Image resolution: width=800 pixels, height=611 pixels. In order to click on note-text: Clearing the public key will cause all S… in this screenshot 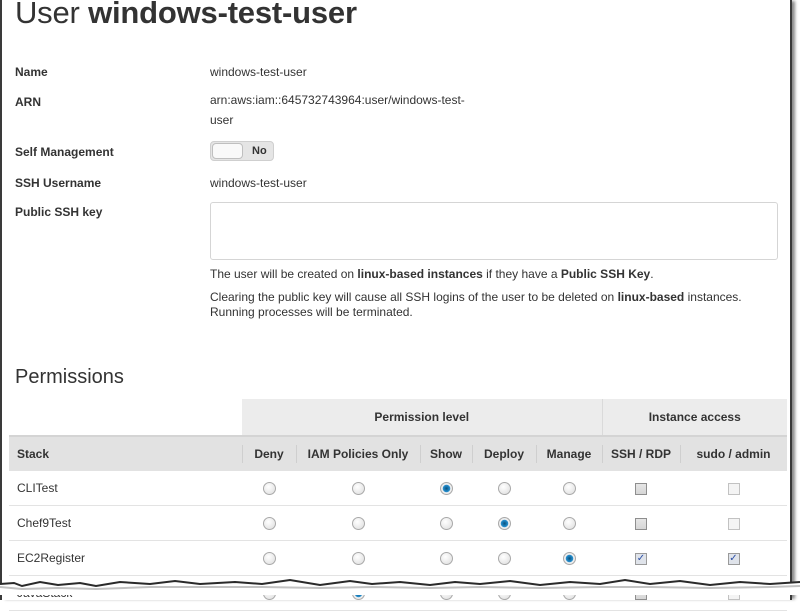, I will do `click(414, 297)`.